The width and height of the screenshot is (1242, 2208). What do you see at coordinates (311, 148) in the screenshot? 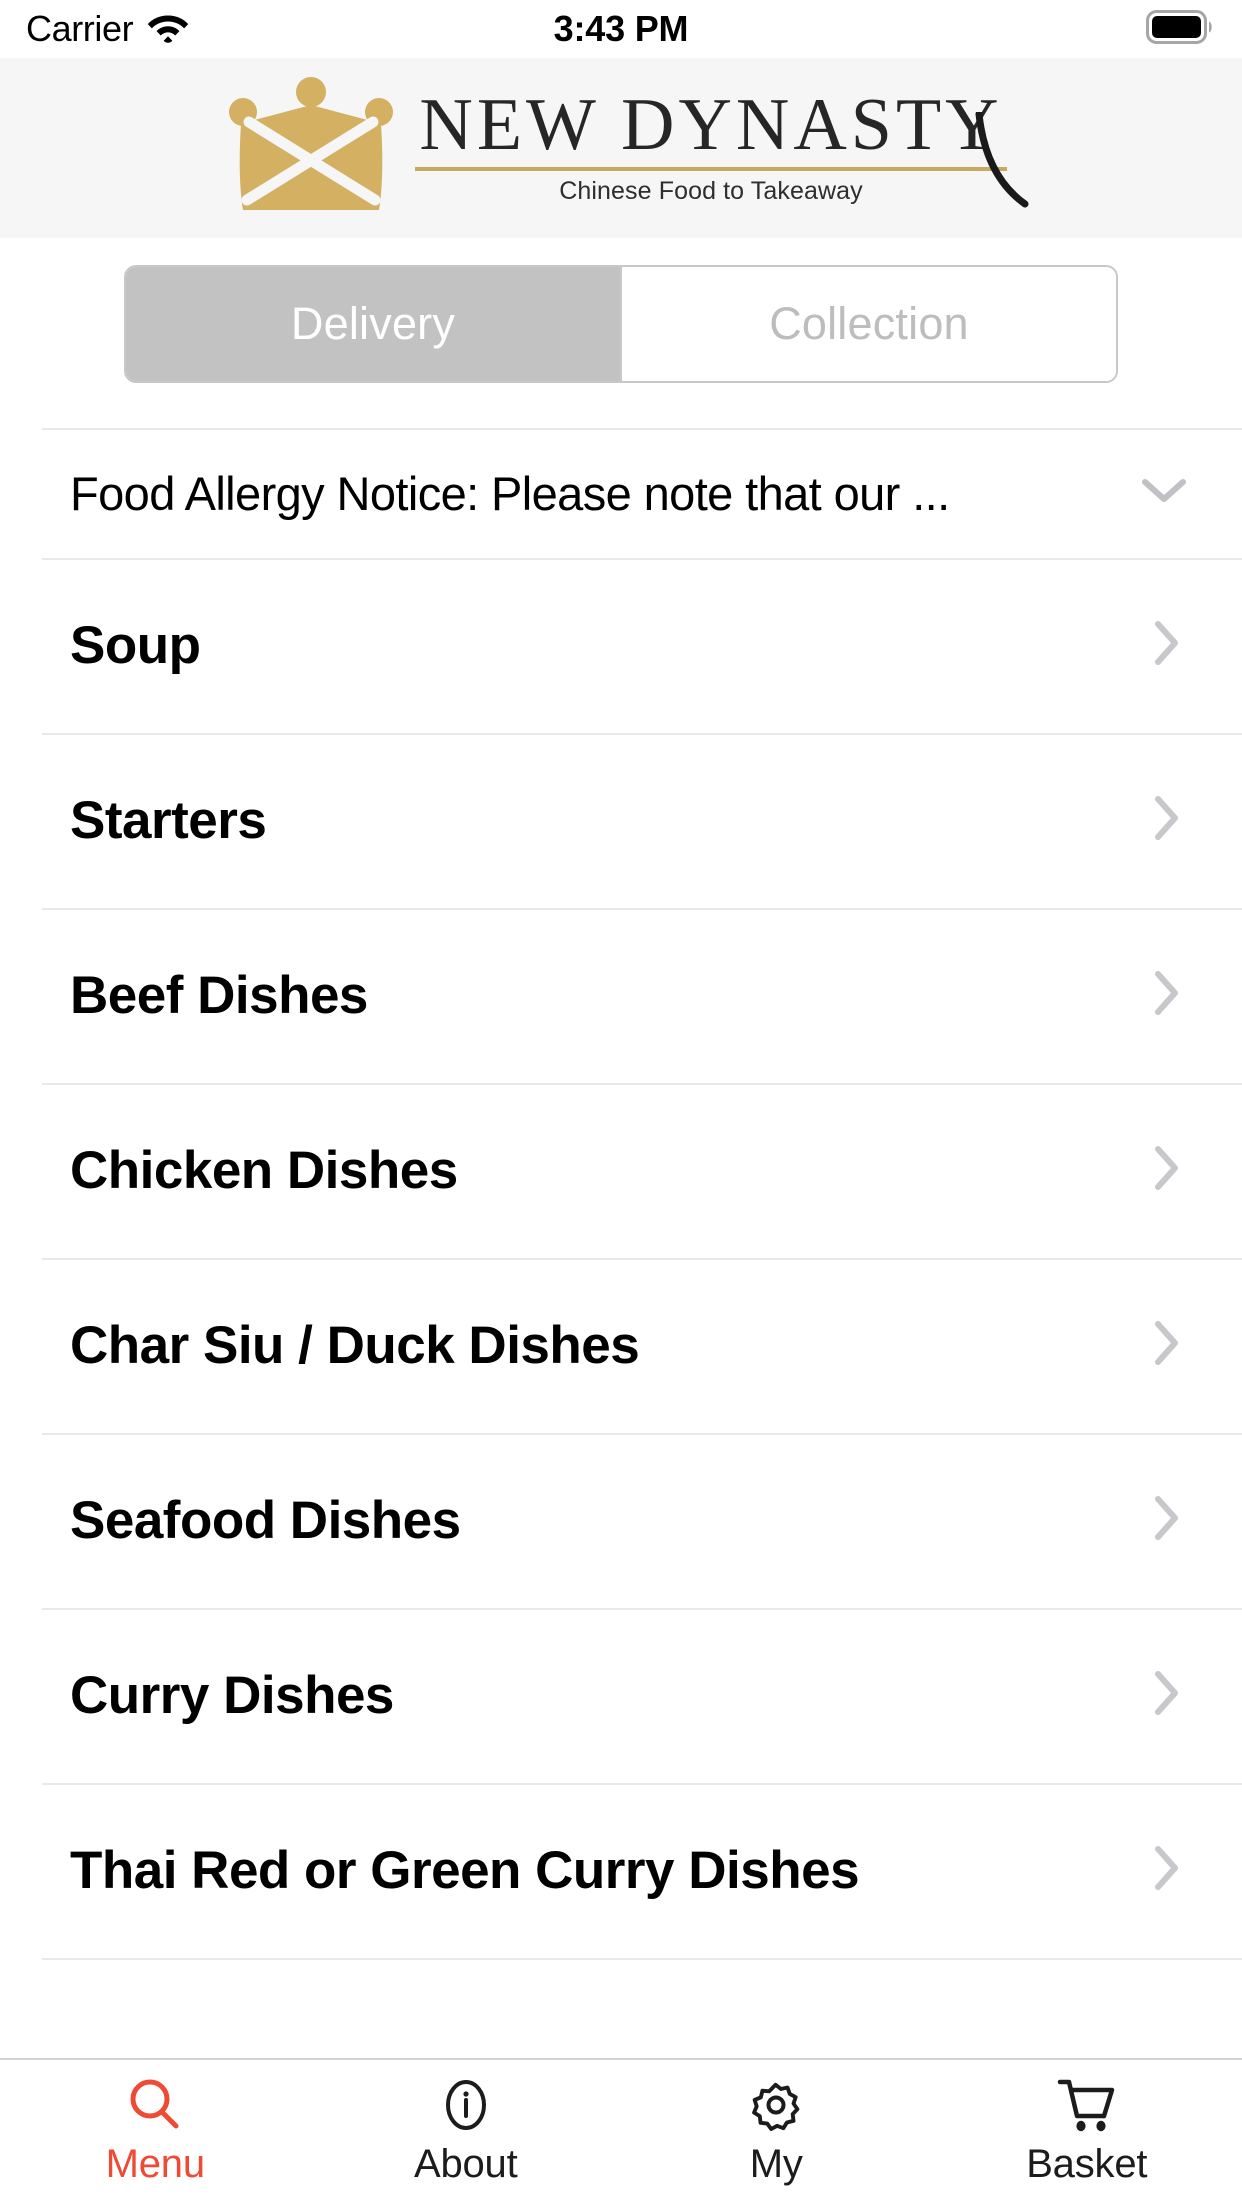
I see `crown-logo-icon` at bounding box center [311, 148].